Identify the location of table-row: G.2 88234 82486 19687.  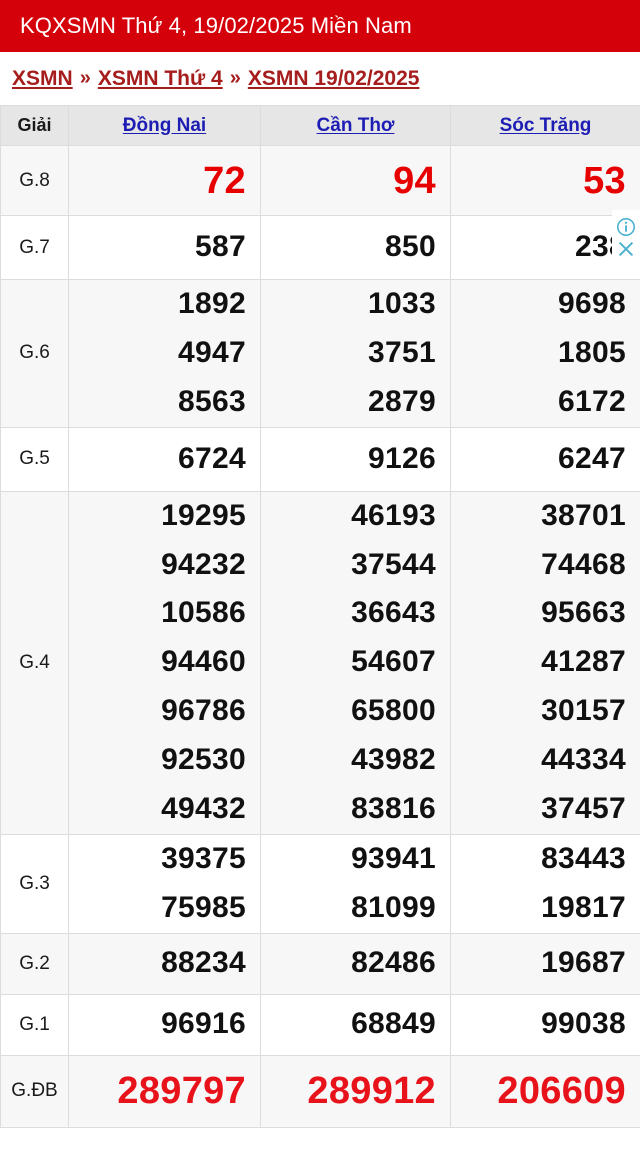
(320, 963).